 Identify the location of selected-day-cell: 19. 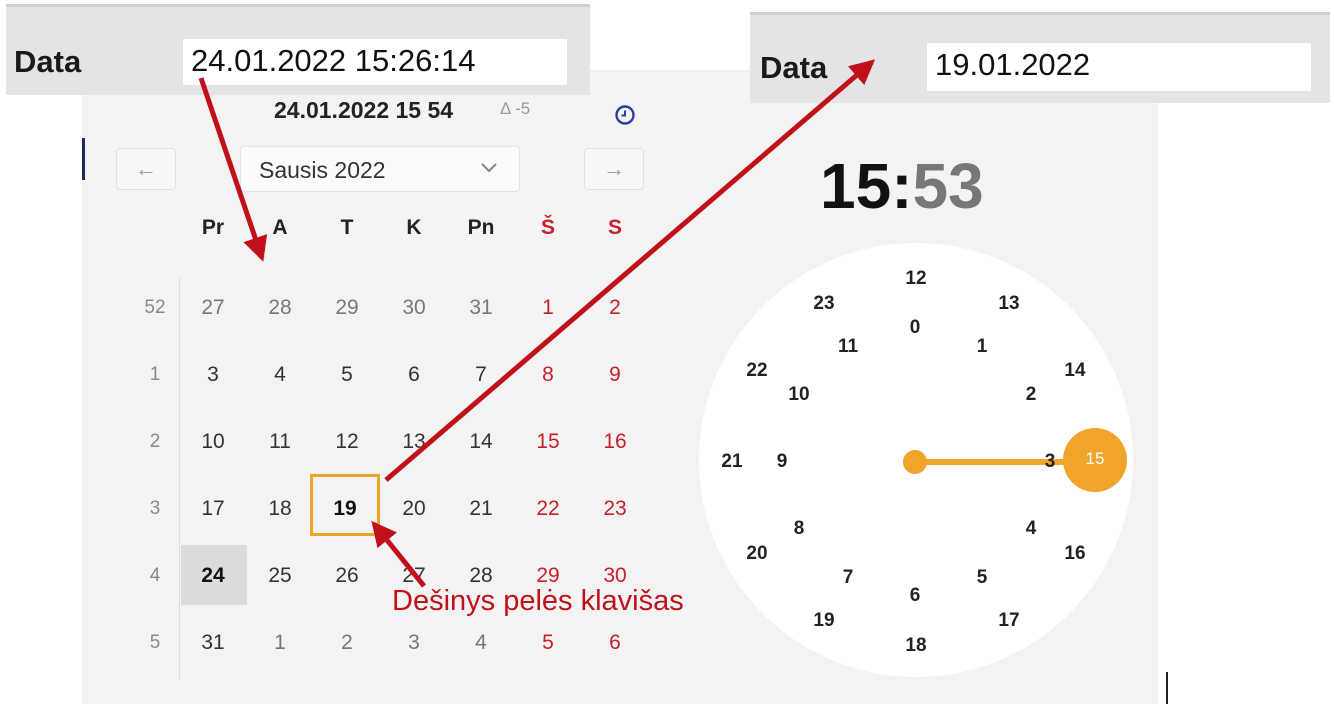
(345, 509).